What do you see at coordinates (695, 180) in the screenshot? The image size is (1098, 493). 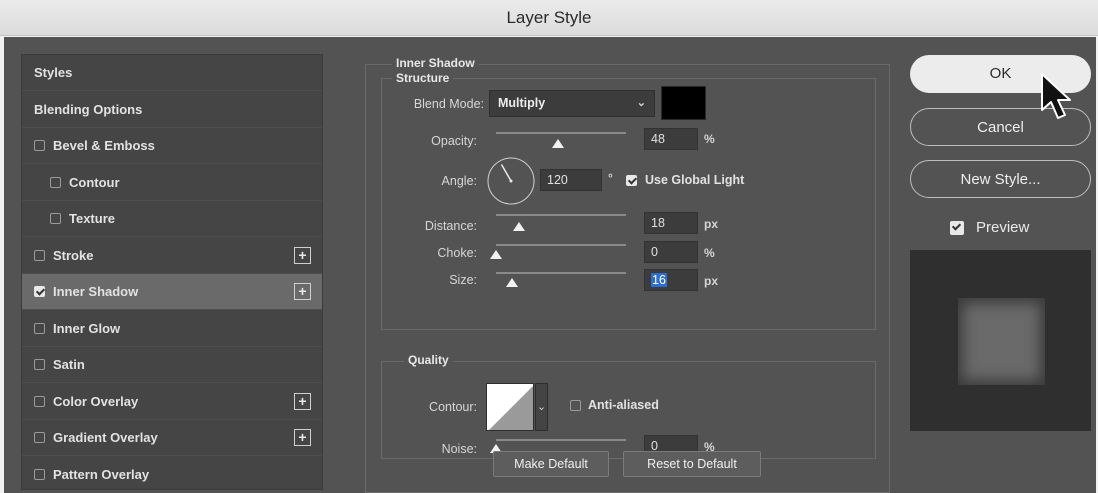 I see `use-global-light-label: Use Global Light` at bounding box center [695, 180].